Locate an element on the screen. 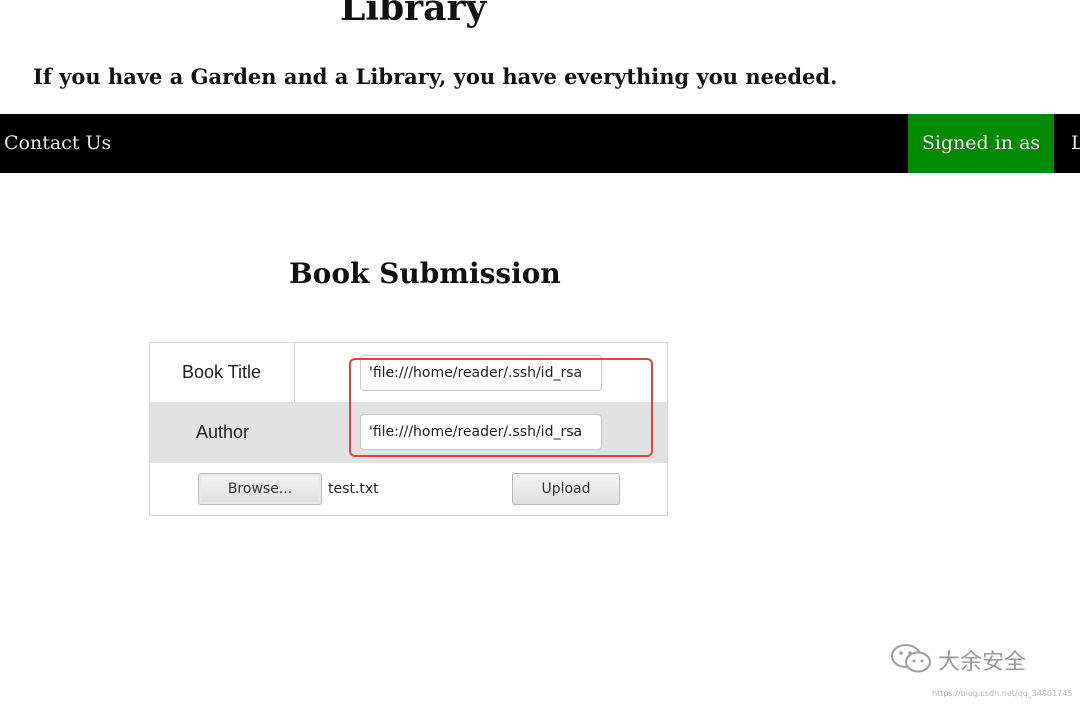 This screenshot has height=708, width=1080. watermark-url: https://blog.csdn.net/qq_34801745 is located at coordinates (1002, 693).